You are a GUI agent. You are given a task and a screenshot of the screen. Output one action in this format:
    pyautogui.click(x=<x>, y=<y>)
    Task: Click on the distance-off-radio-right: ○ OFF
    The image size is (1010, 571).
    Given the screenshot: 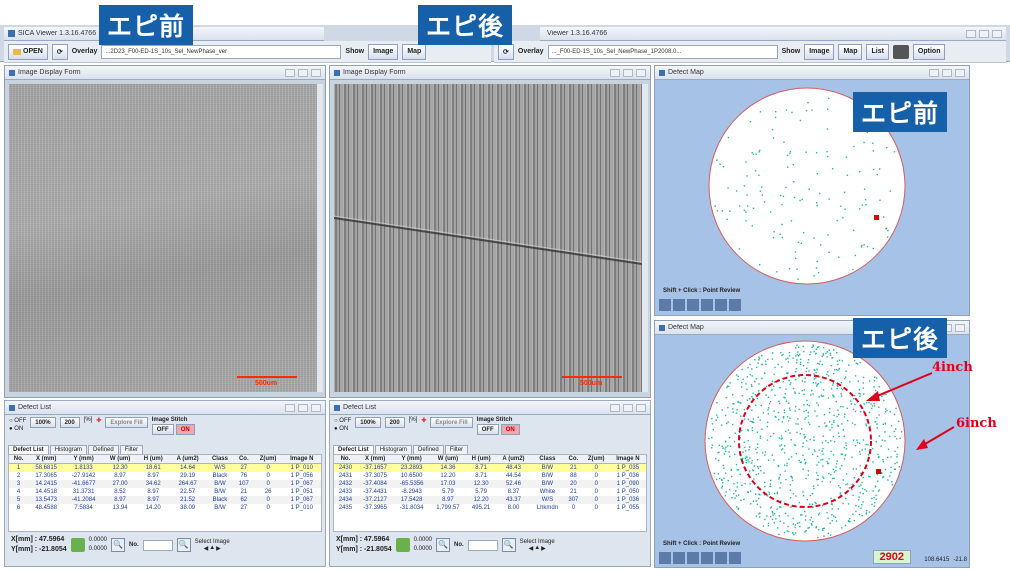 What is the action you would take?
    pyautogui.click(x=342, y=421)
    